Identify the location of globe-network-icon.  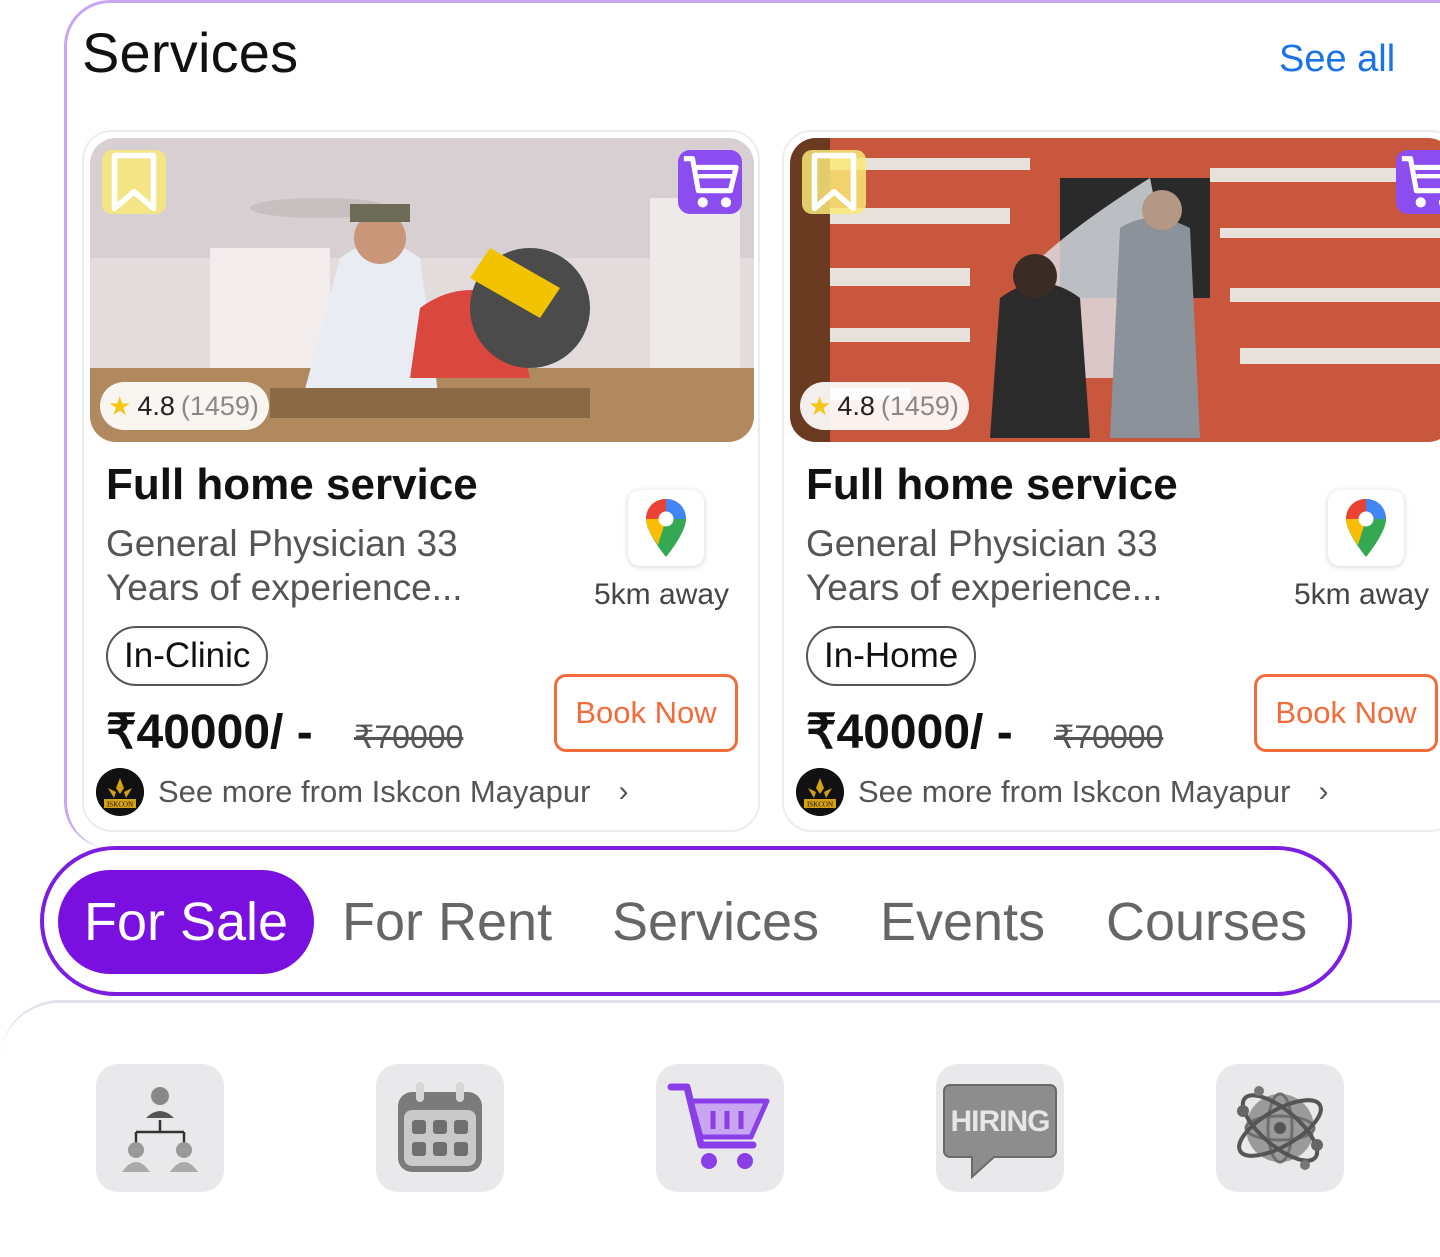
(1280, 1128).